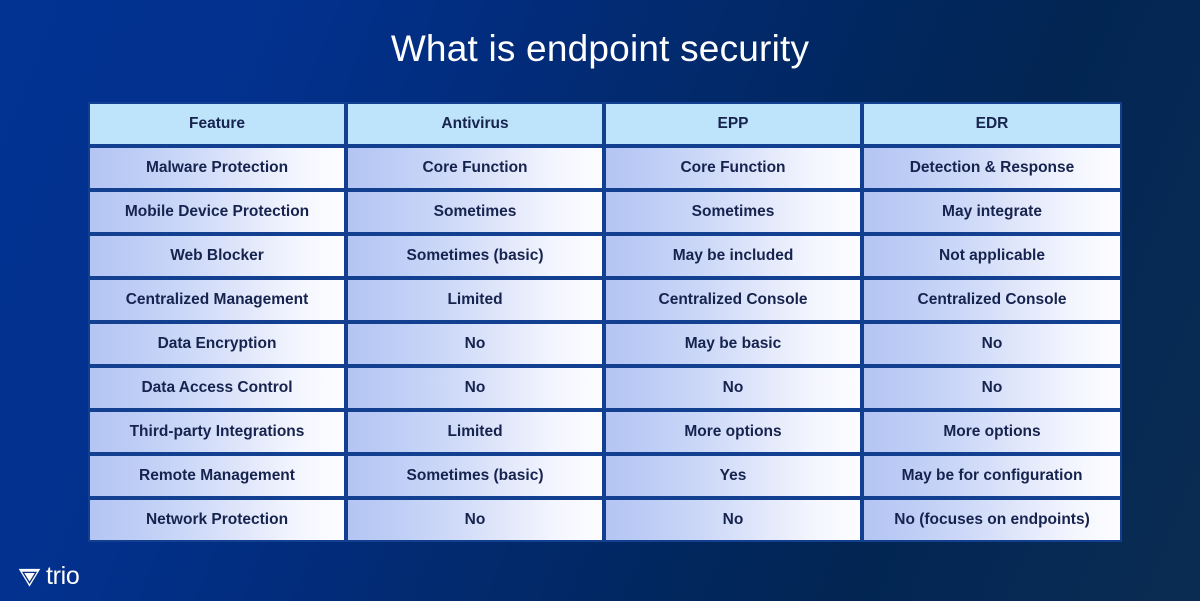 The height and width of the screenshot is (601, 1200). I want to click on cell-epp: Core Function, so click(733, 168).